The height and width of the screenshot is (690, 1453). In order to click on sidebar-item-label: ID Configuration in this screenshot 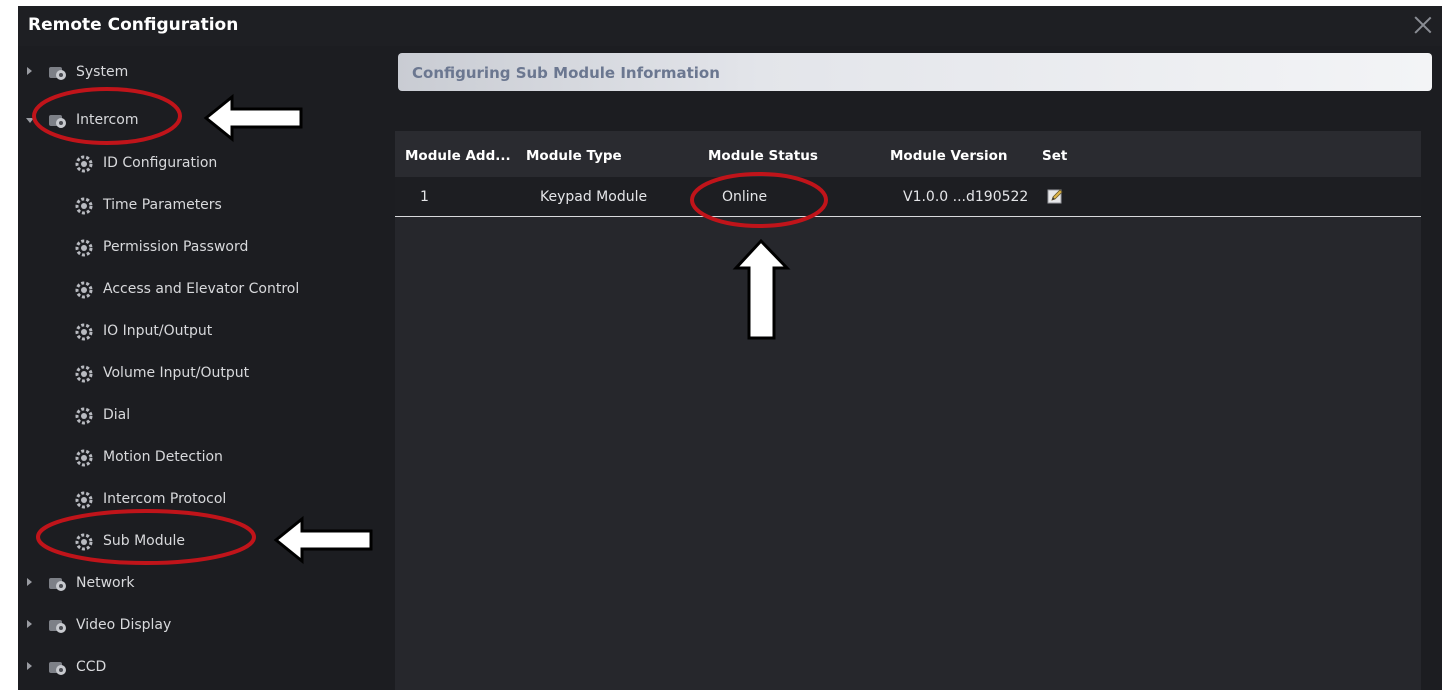, I will do `click(160, 163)`.